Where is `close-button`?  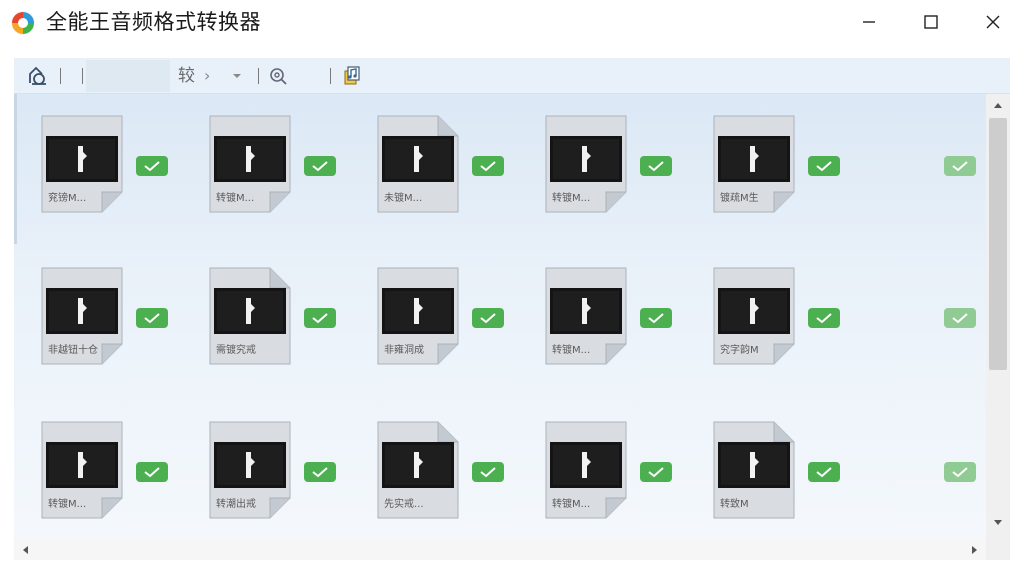 close-button is located at coordinates (993, 22).